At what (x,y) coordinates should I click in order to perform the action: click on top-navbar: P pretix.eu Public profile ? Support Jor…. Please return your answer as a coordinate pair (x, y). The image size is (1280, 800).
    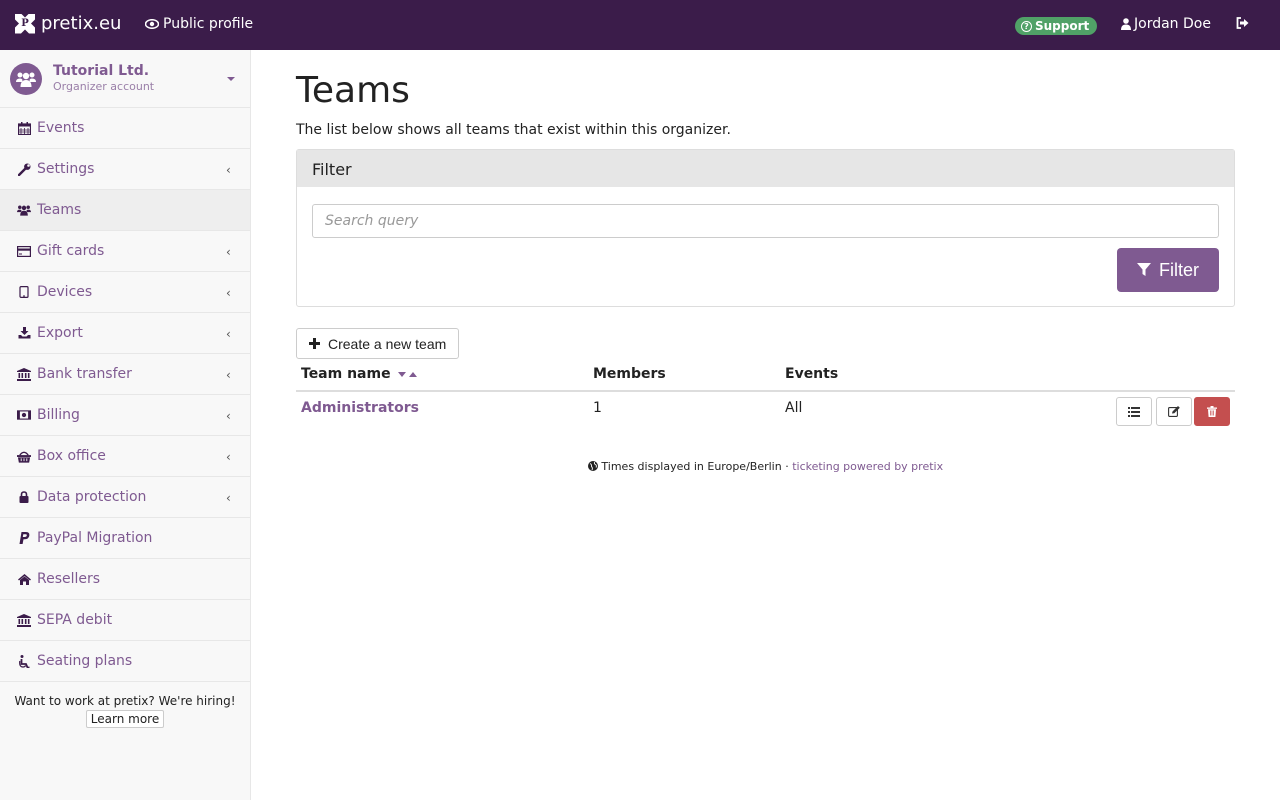
    Looking at the image, I should click on (640, 25).